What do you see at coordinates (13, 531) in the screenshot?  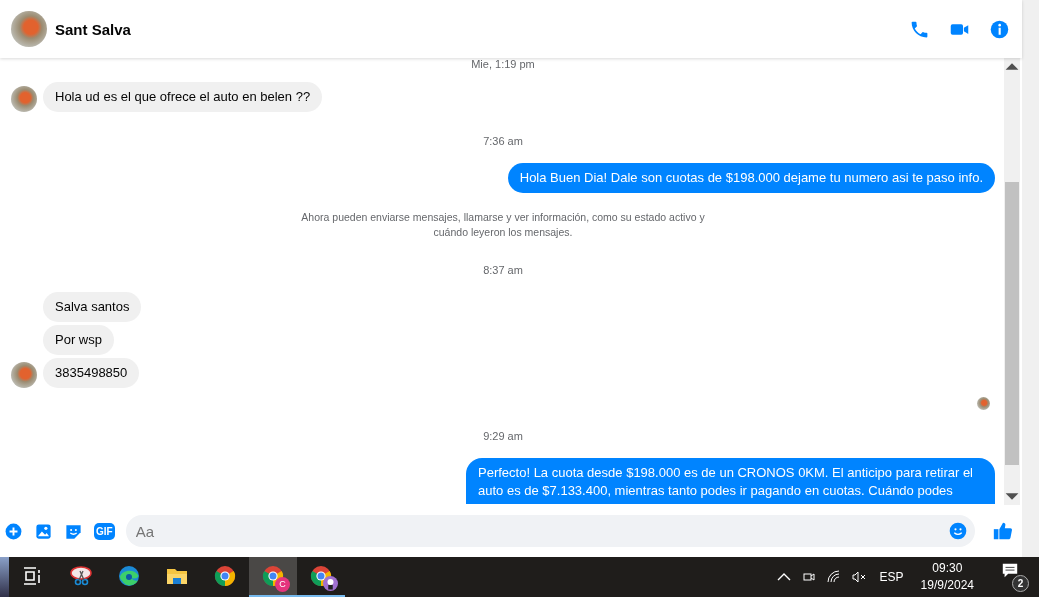 I see `plus-icon` at bounding box center [13, 531].